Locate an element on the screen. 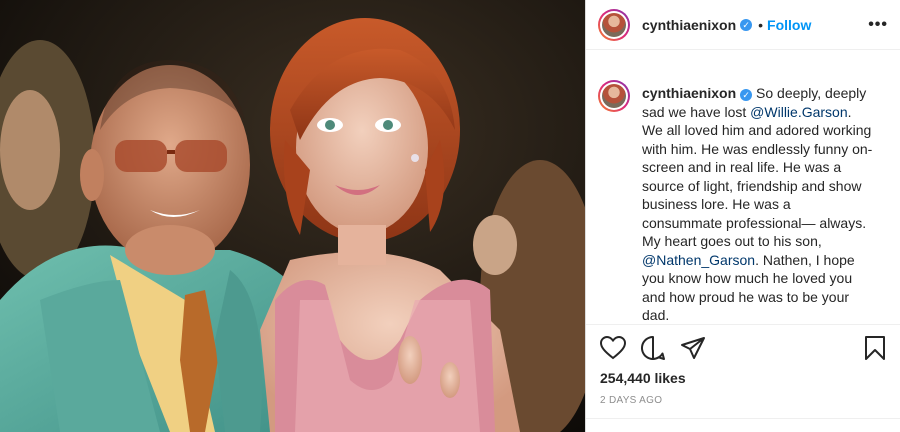  follow-button: Follow is located at coordinates (789, 25).